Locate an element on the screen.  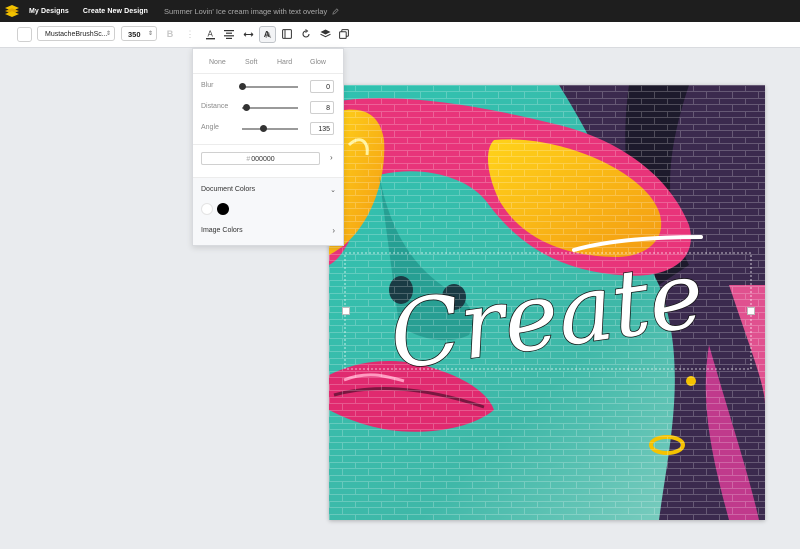
text-color-icon: A is located at coordinates (210, 34).